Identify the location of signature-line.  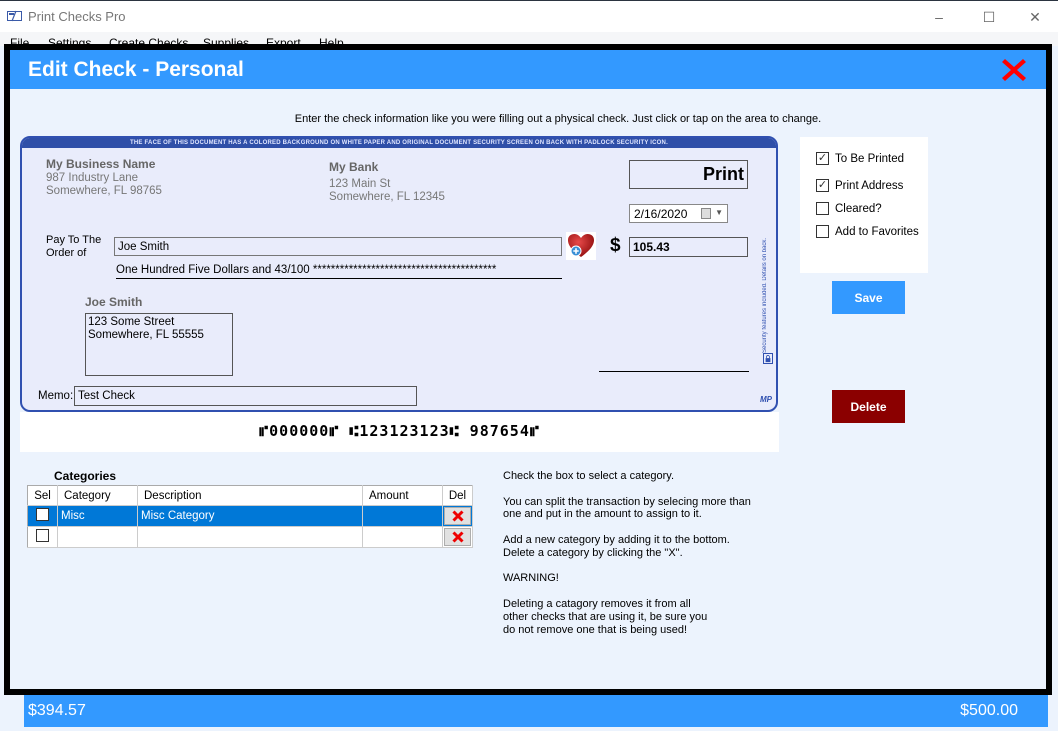
(674, 371).